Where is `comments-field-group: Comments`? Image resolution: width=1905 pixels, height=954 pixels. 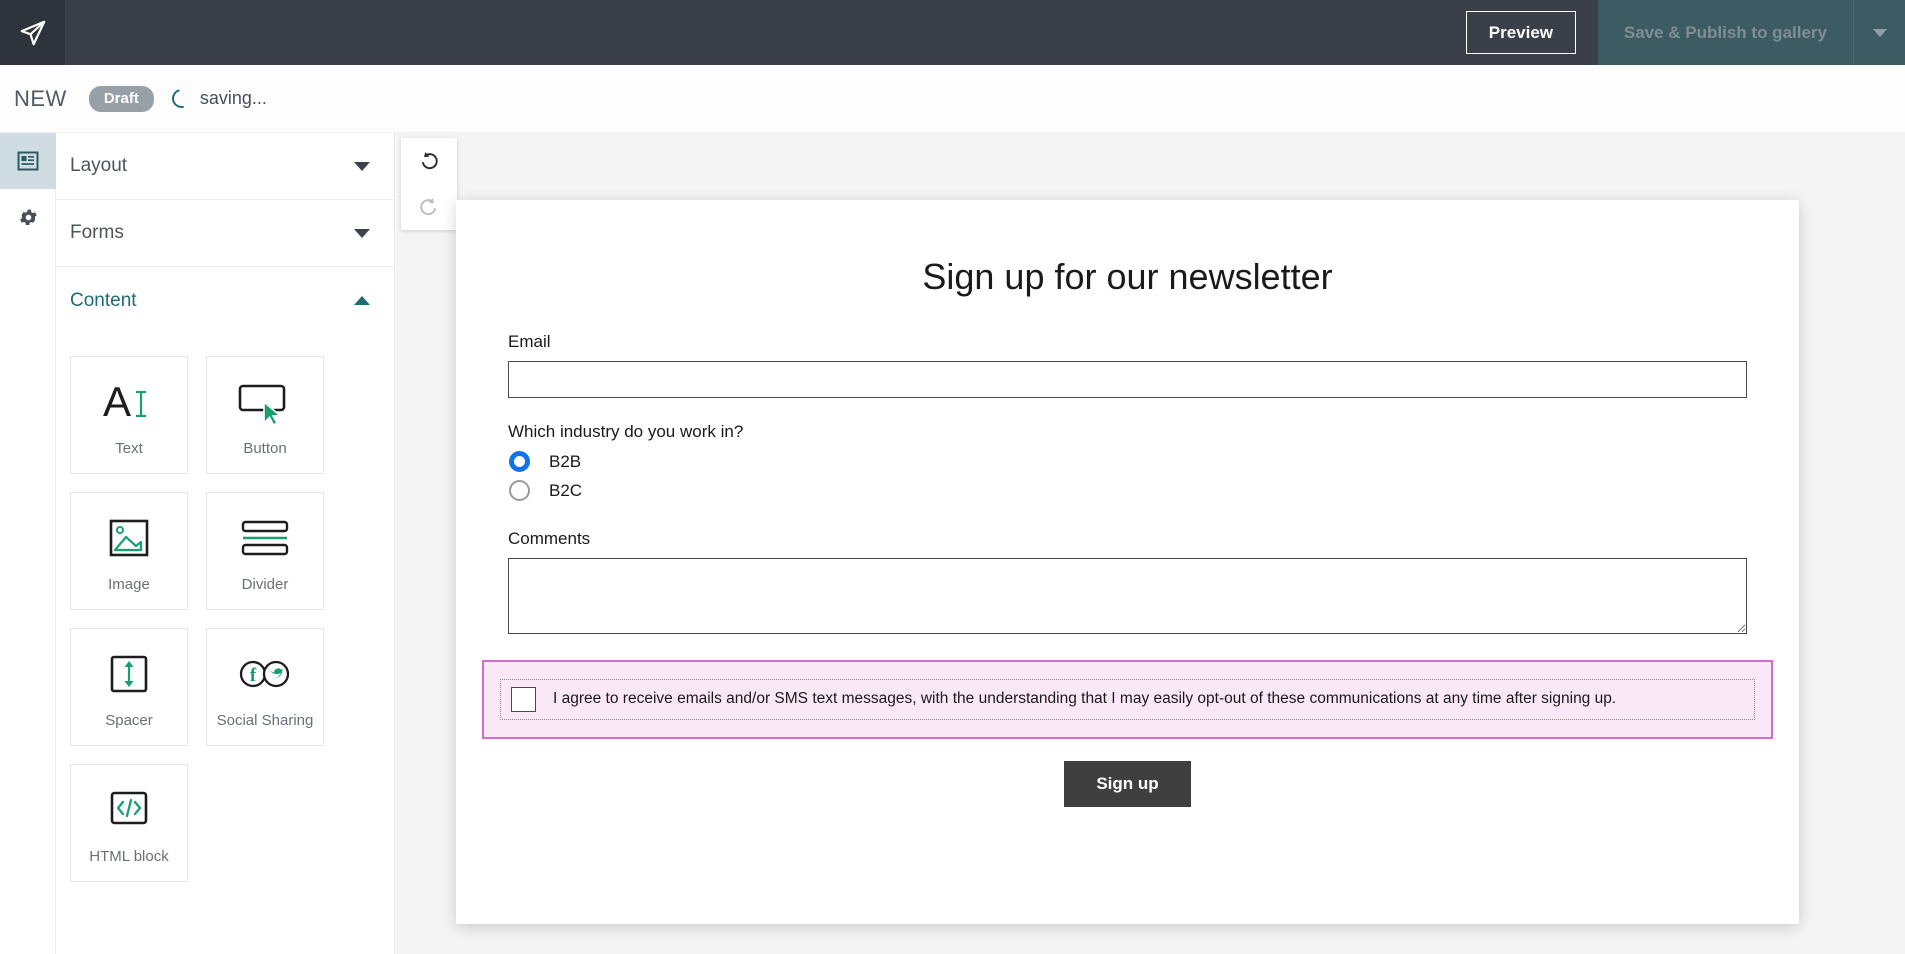 comments-field-group: Comments is located at coordinates (1127, 584).